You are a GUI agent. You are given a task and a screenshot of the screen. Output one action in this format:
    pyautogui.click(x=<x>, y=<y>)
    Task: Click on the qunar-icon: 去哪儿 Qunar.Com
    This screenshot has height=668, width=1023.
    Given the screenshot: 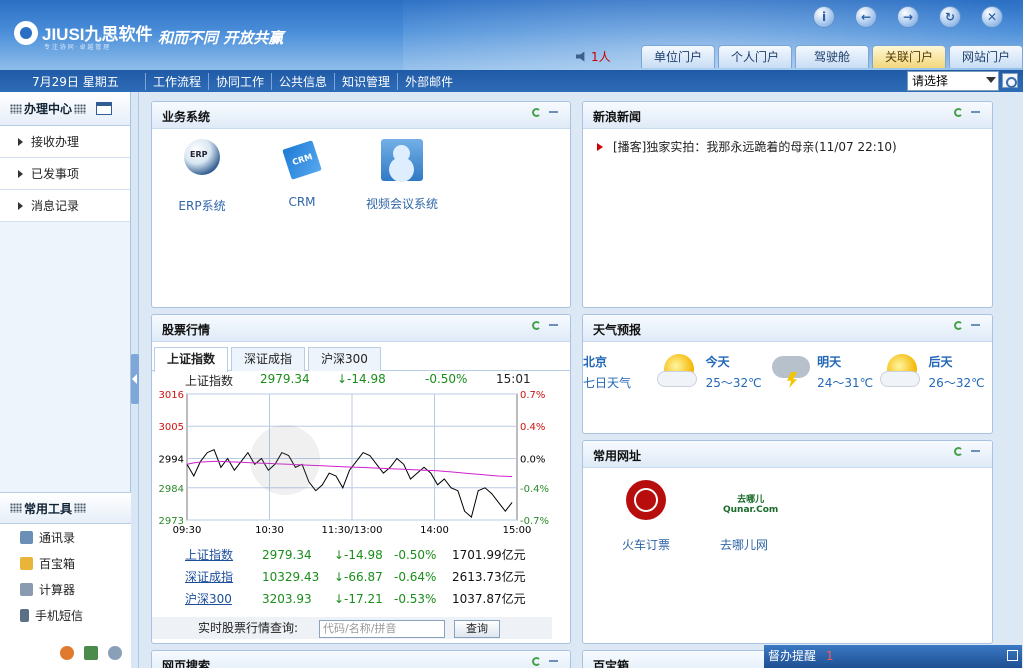 What is the action you would take?
    pyautogui.click(x=751, y=505)
    